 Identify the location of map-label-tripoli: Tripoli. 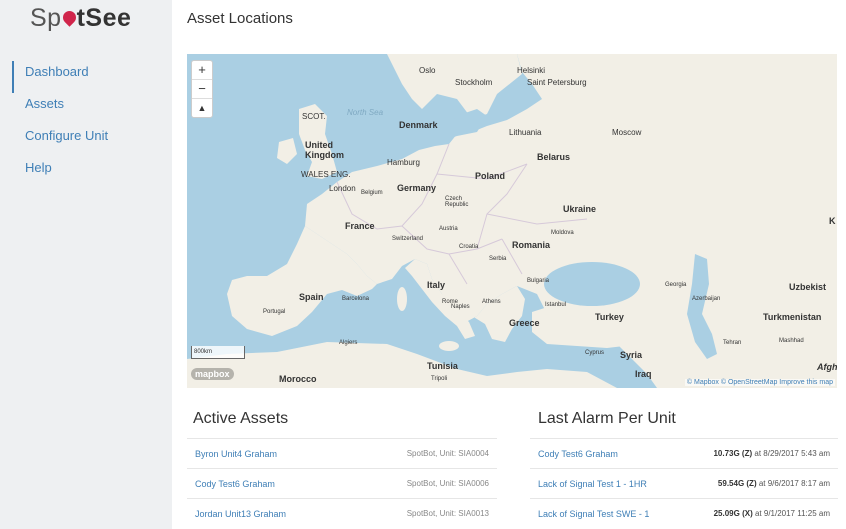
(439, 379).